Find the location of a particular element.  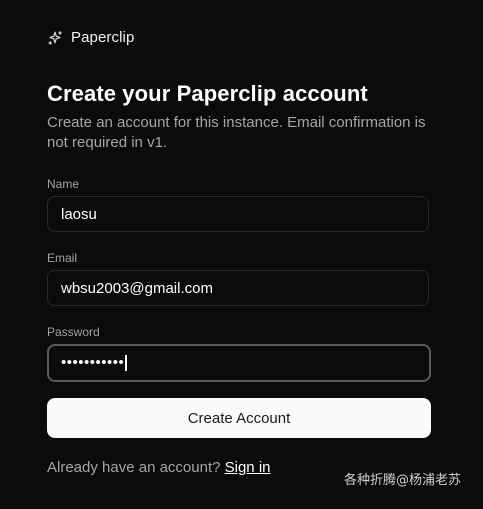

signin-row: Already have an account? Sign in is located at coordinates (159, 468).